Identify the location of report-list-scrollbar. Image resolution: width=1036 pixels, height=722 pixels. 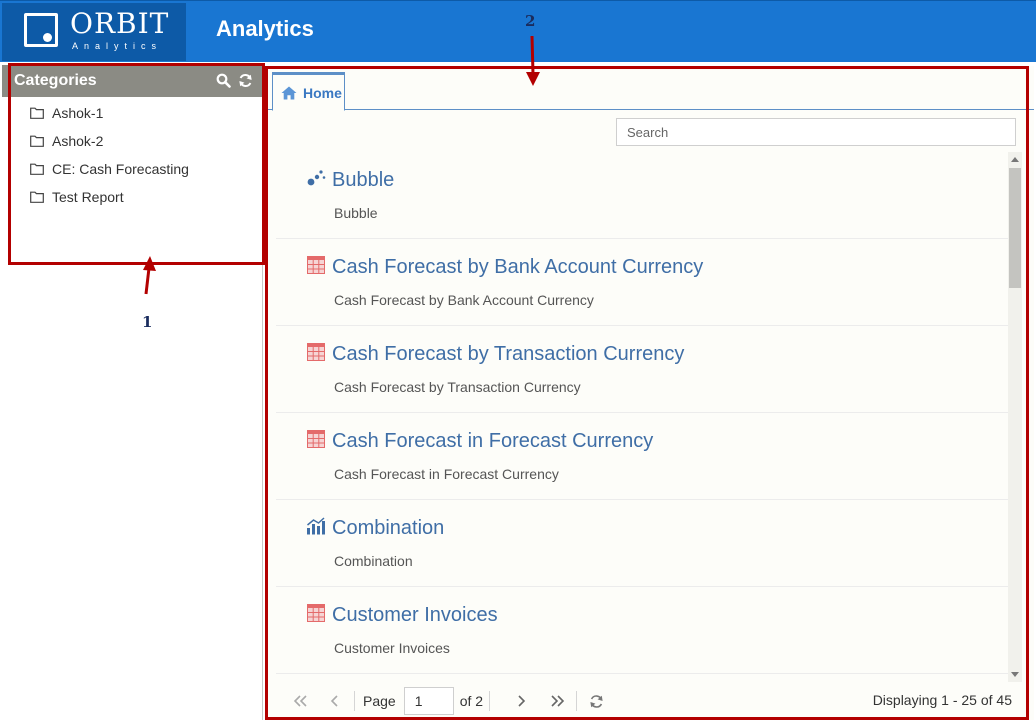
(1015, 417).